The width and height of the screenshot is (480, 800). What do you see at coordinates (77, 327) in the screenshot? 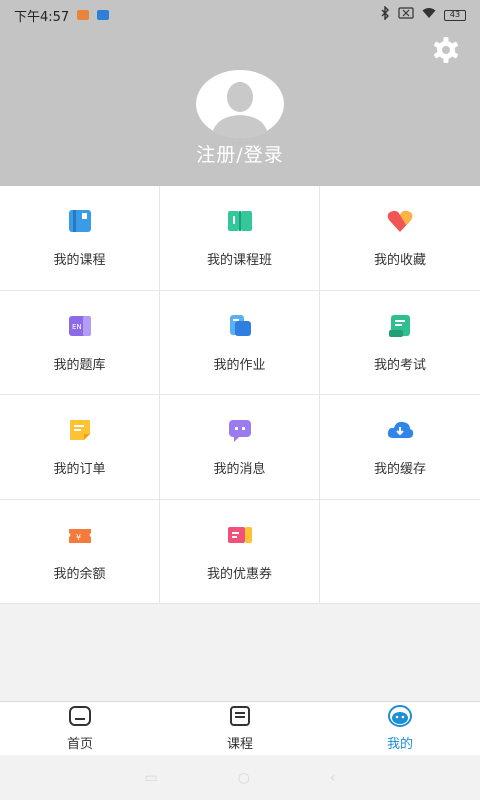
I see `svg-text: EN` at bounding box center [77, 327].